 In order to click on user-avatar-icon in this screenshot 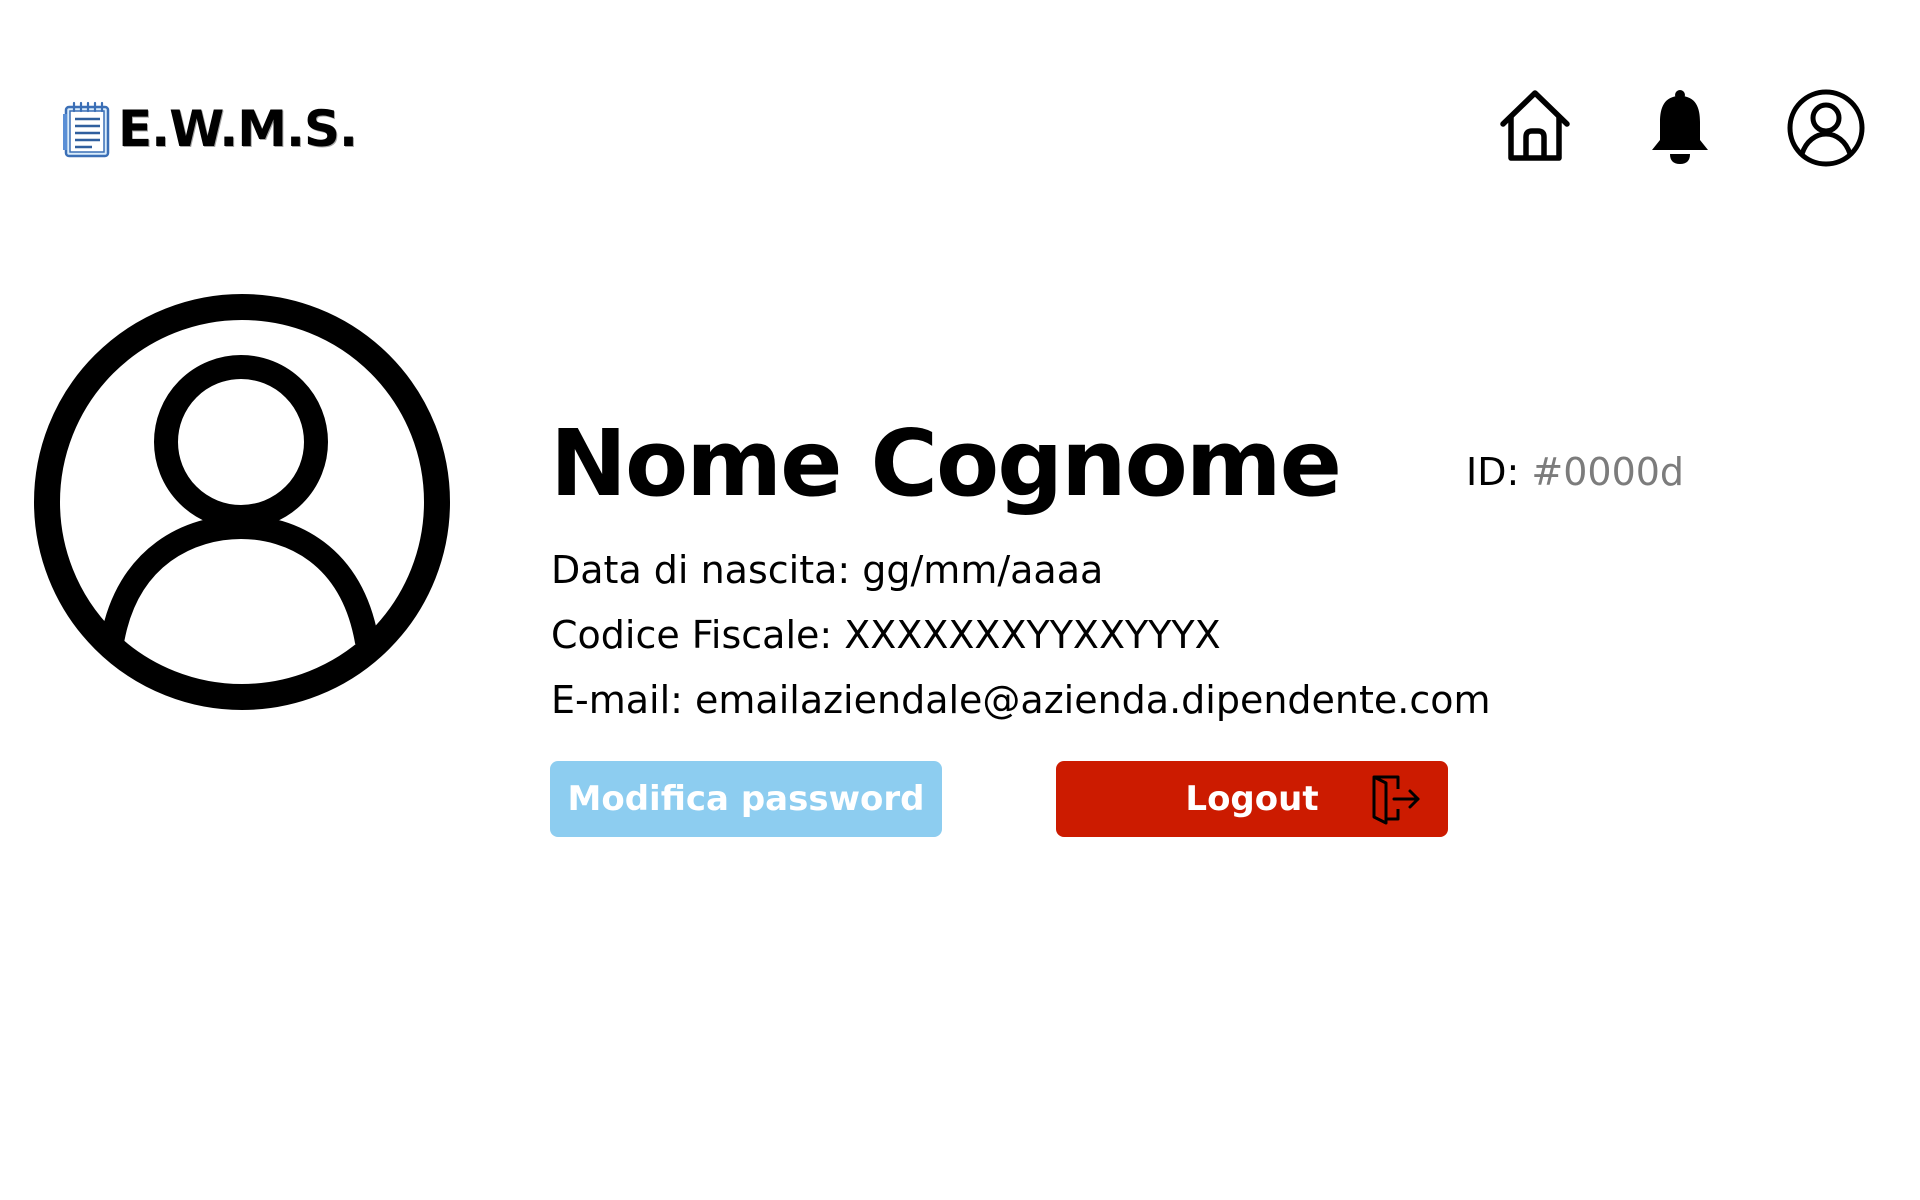, I will do `click(242, 502)`.